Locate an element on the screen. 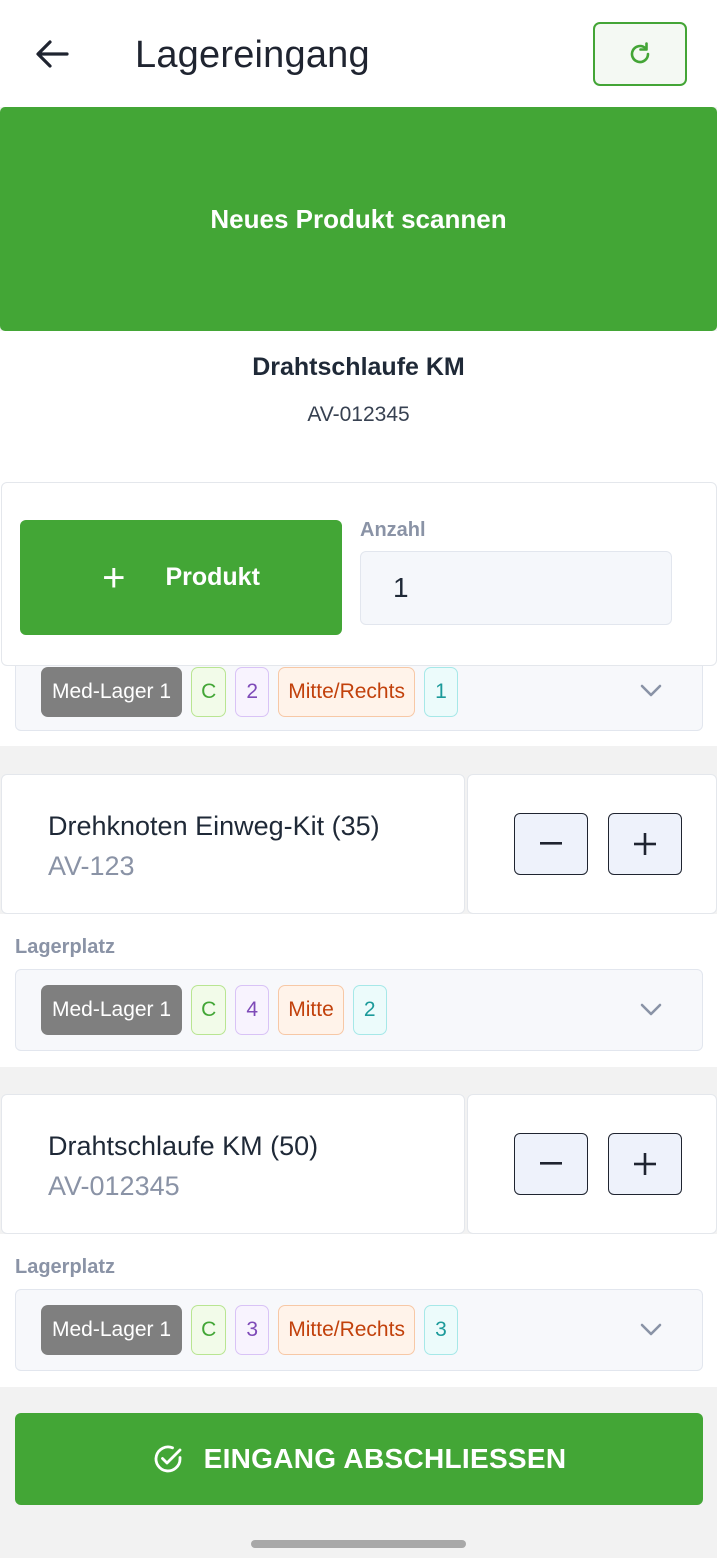 The image size is (717, 1558). footer: EINGANG ABSCHLIESSEN is located at coordinates (358, 1472).